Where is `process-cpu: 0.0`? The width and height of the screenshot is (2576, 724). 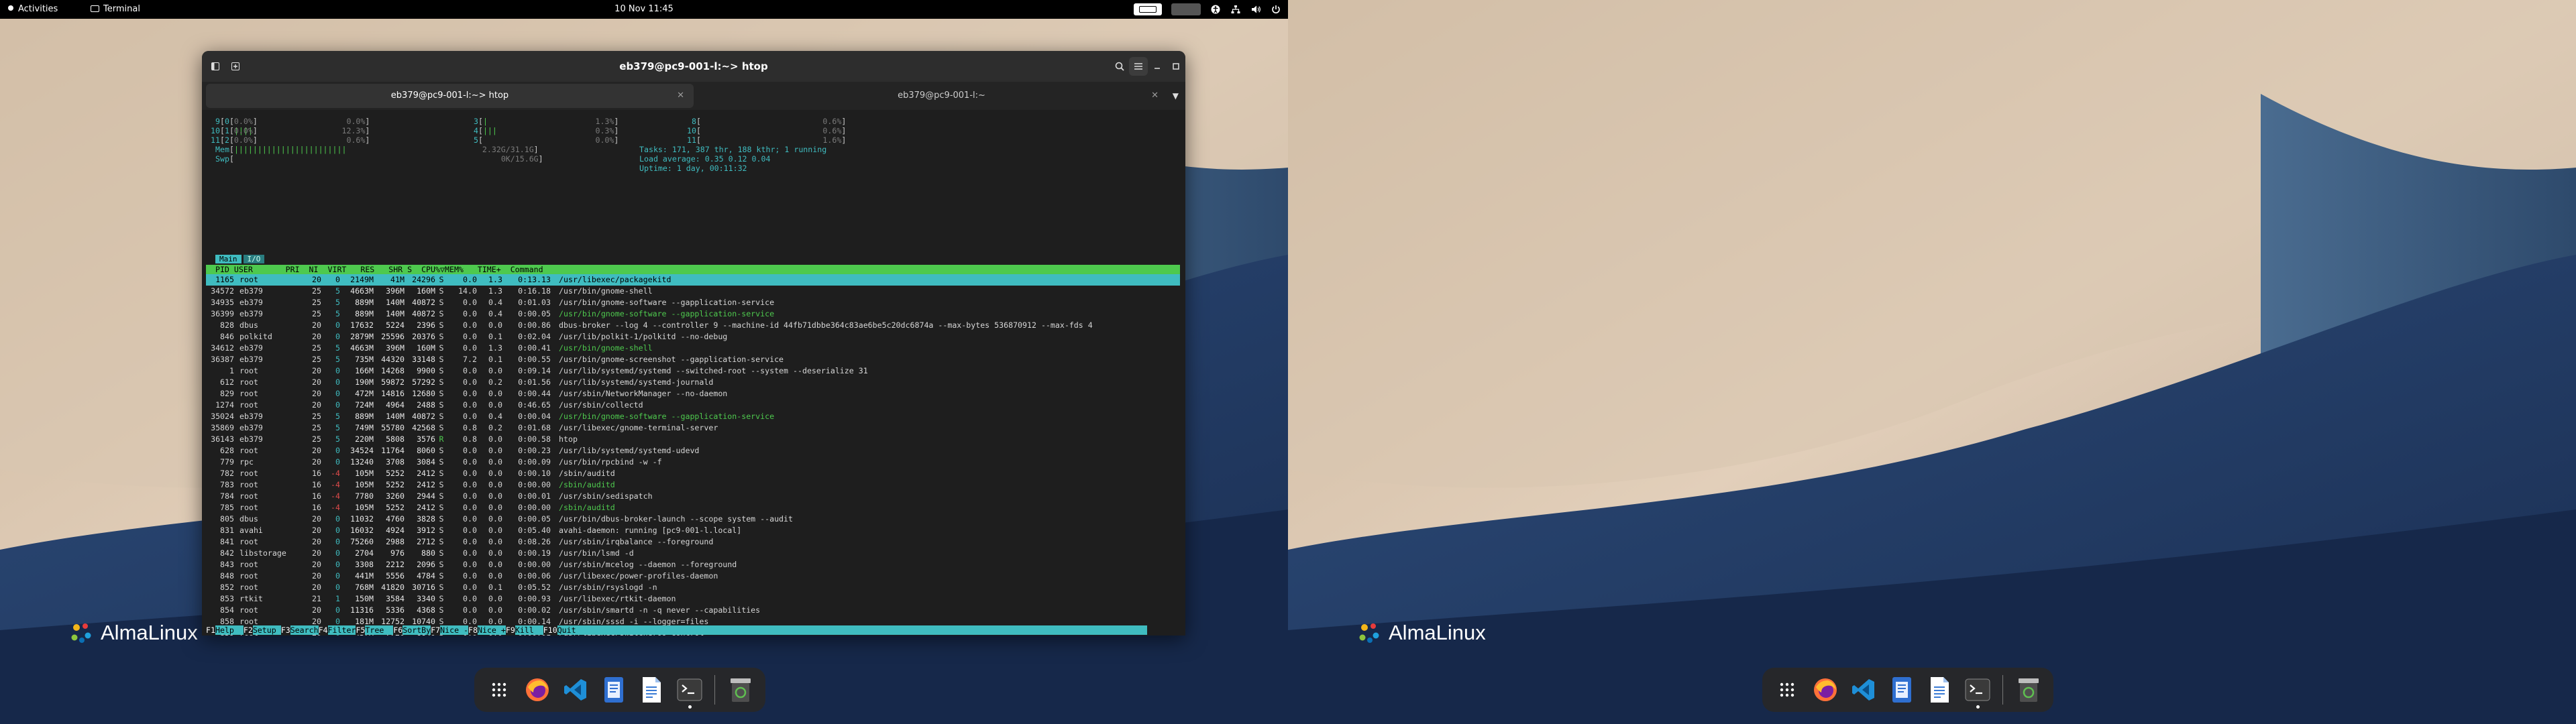
process-cpu: 0.0 is located at coordinates (470, 610).